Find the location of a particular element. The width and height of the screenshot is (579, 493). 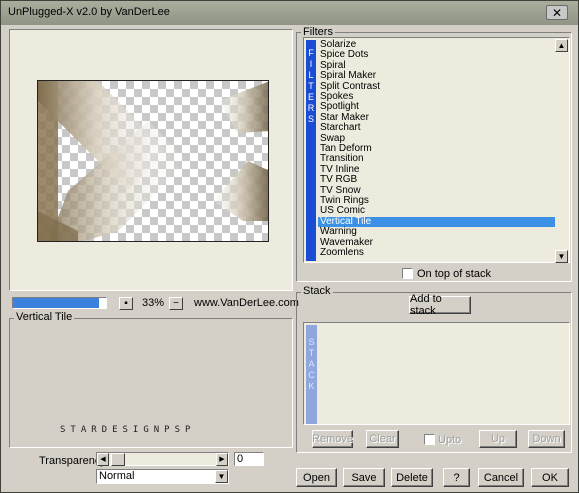

stack-strip-letter: C is located at coordinates (311, 375).